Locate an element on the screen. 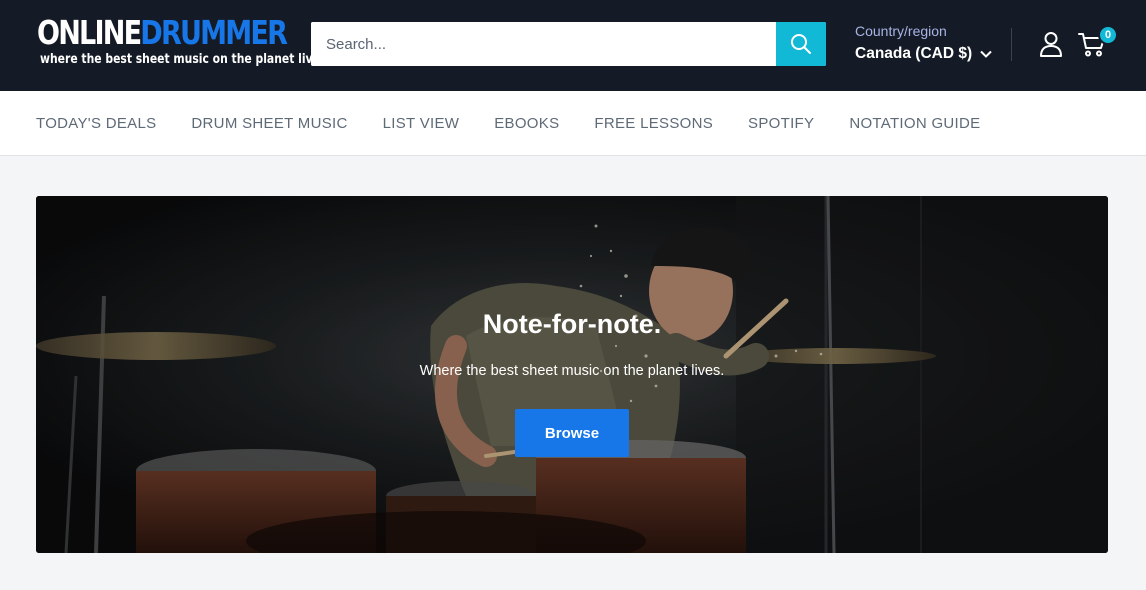 The width and height of the screenshot is (1146, 590). nav-item-drum-sheet-music: DRUM SHEET MUSIC is located at coordinates (269, 123).